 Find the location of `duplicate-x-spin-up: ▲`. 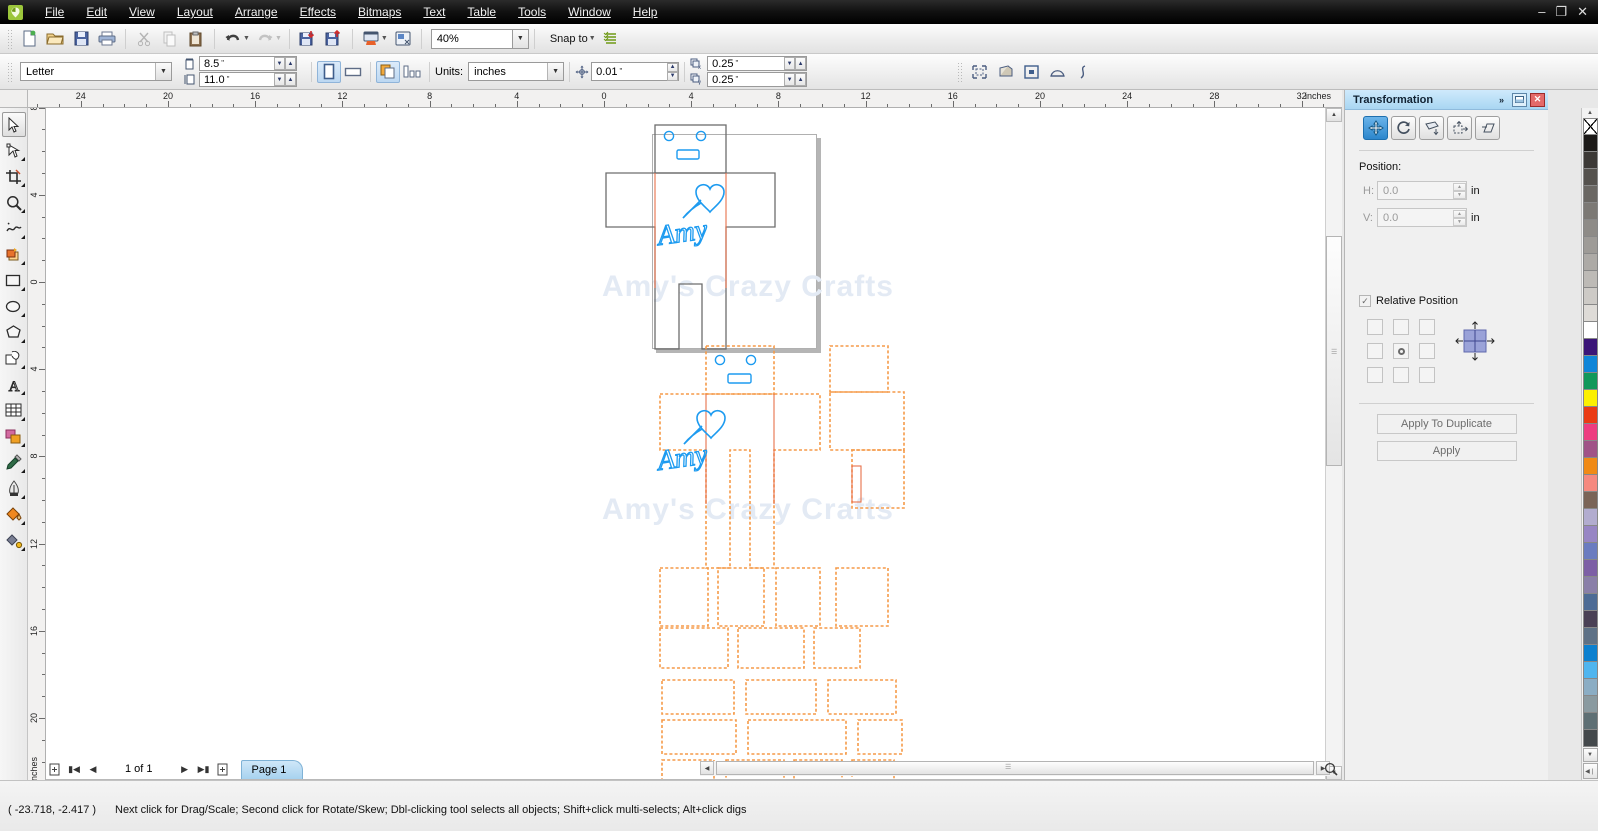

duplicate-x-spin-up: ▲ is located at coordinates (801, 63).